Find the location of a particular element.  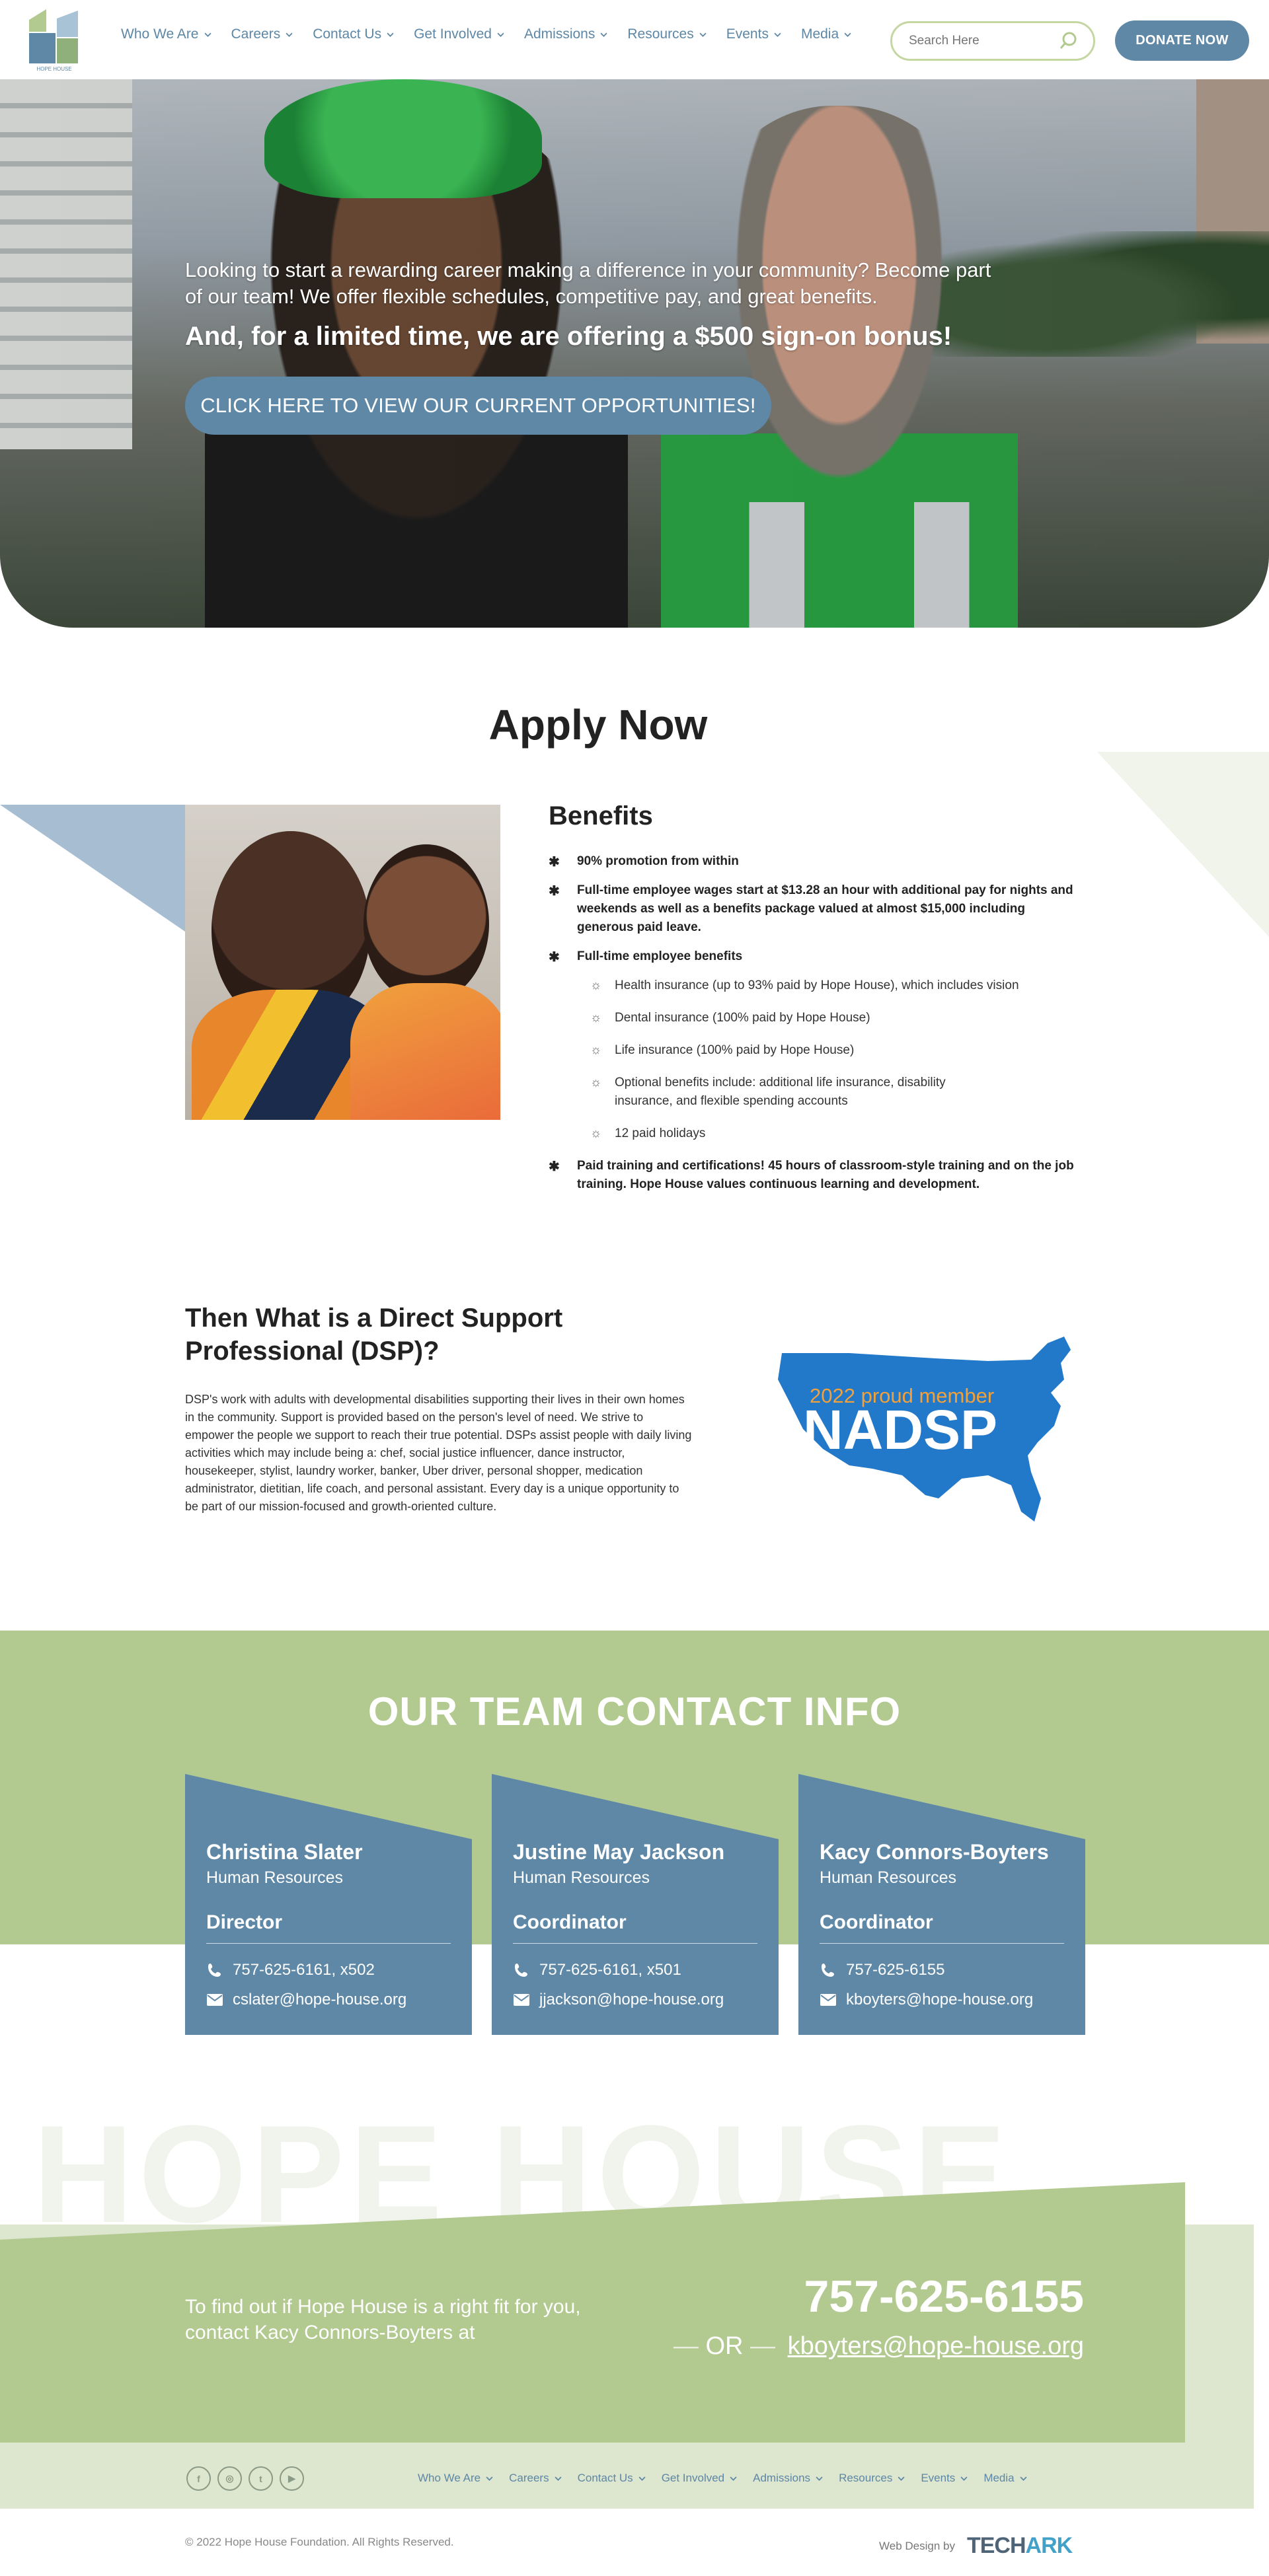

search-input is located at coordinates (981, 41).